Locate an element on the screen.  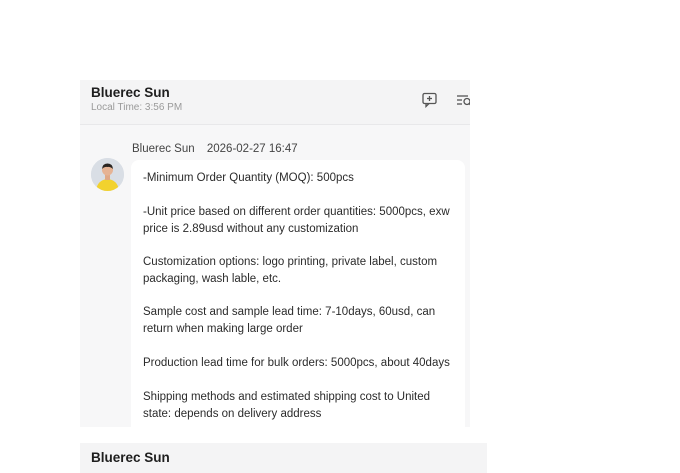
add-note-icon is located at coordinates (430, 100).